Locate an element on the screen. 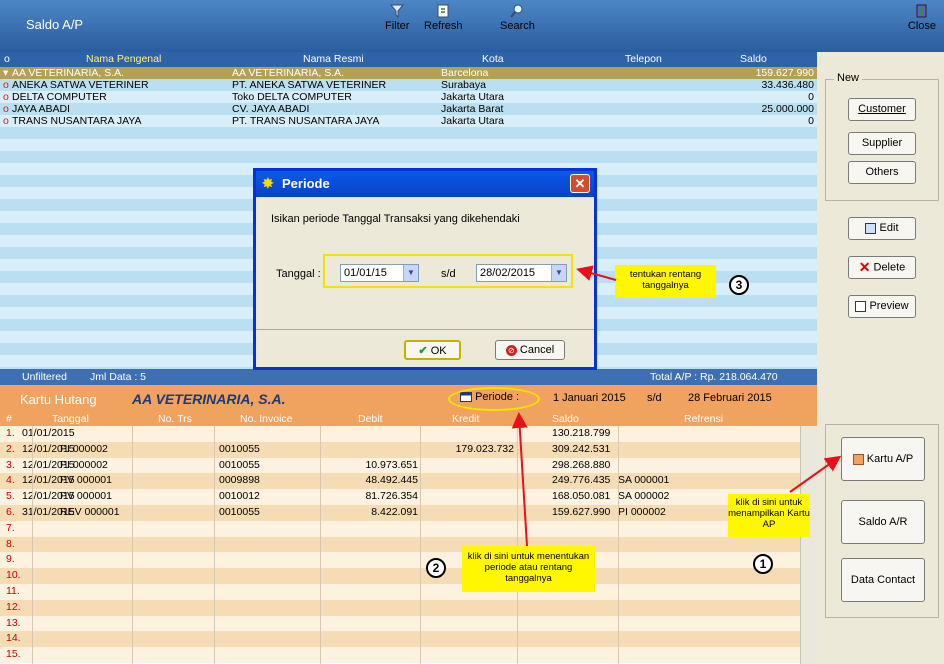  cancel-button: ⊘ Cancel is located at coordinates (530, 350).